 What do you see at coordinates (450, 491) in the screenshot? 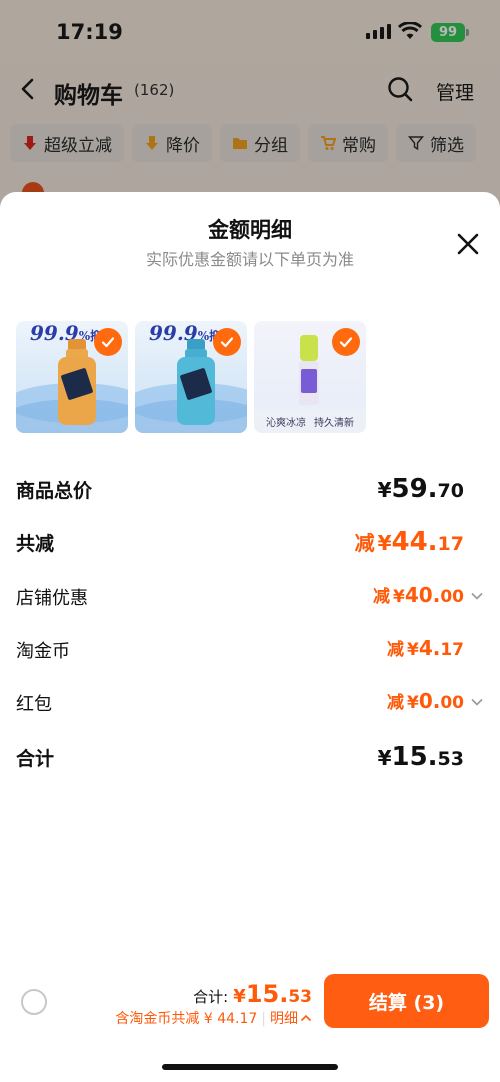
I see `amount-dec: 70` at bounding box center [450, 491].